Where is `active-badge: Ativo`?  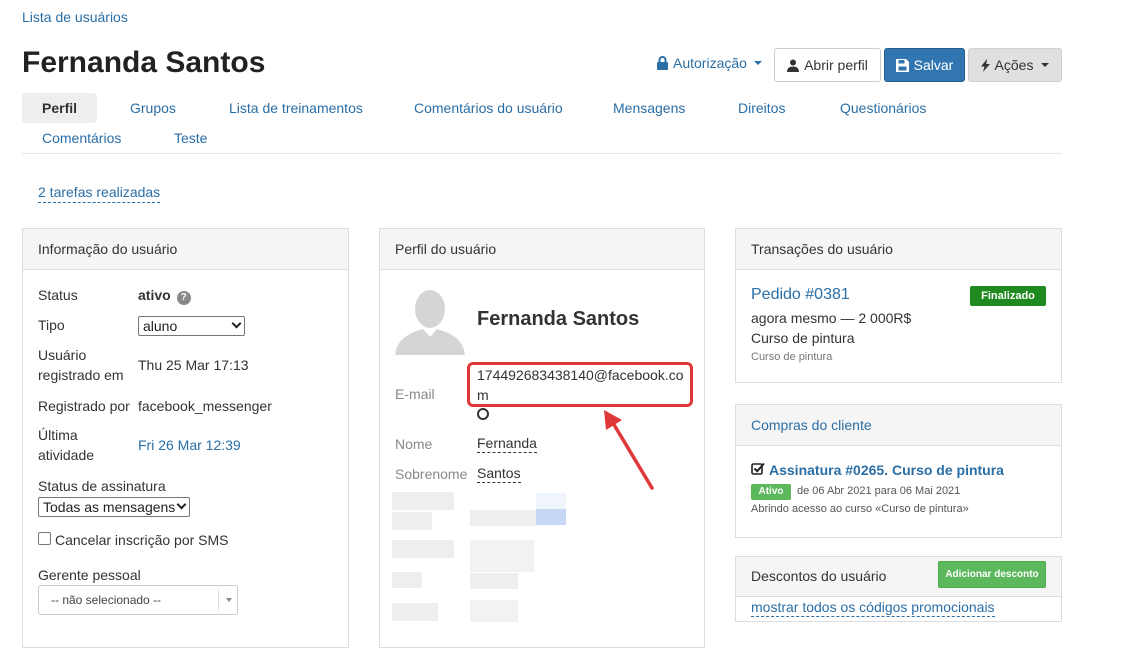 active-badge: Ativo is located at coordinates (771, 492).